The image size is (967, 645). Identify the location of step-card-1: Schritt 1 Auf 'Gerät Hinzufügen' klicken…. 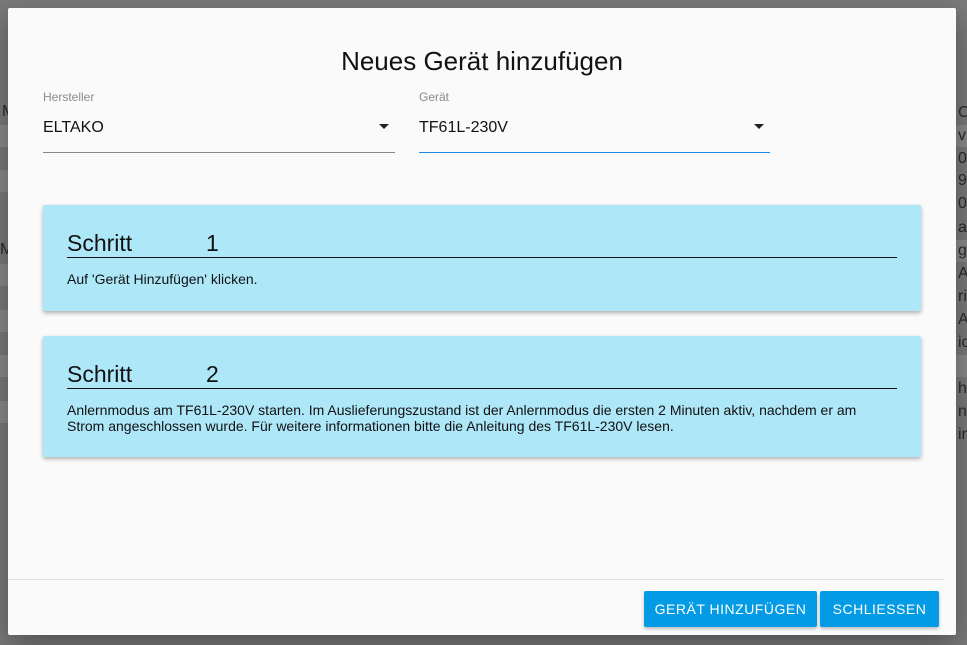
(482, 258).